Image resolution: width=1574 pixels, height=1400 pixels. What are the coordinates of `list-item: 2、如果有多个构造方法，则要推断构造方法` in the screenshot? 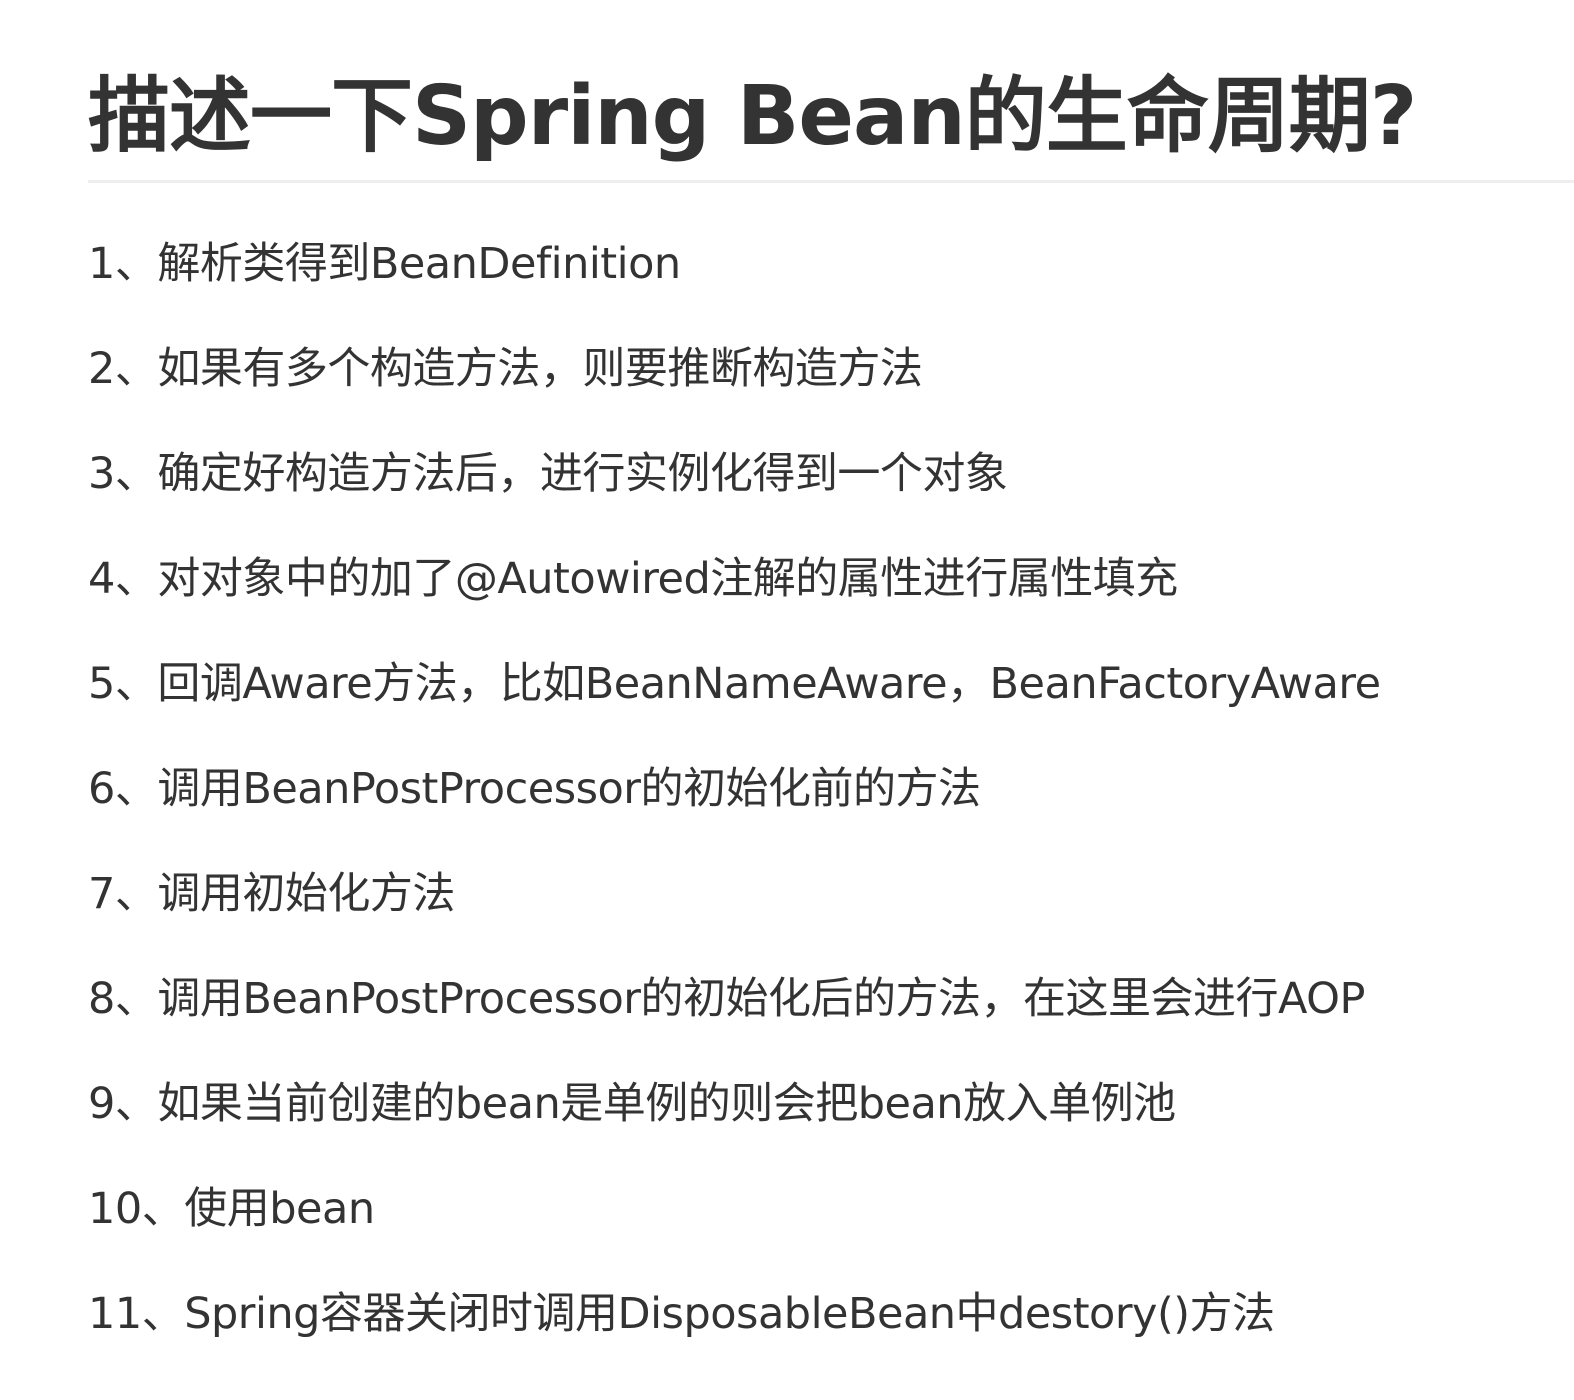 It's located at (505, 369).